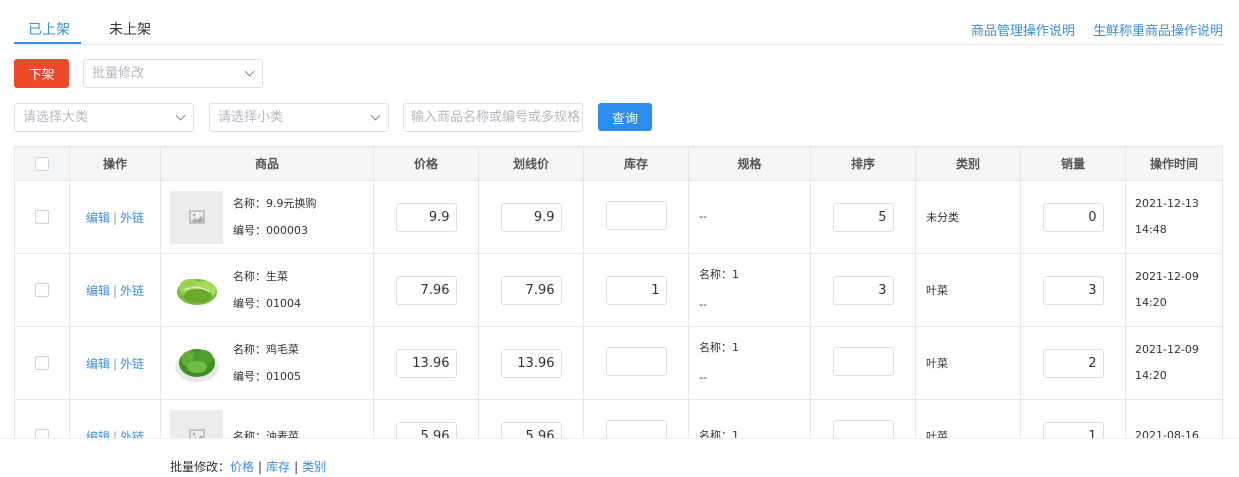  Describe the element at coordinates (1174, 363) in the screenshot. I see `time-cell: 2021-12-09 14:20` at that location.